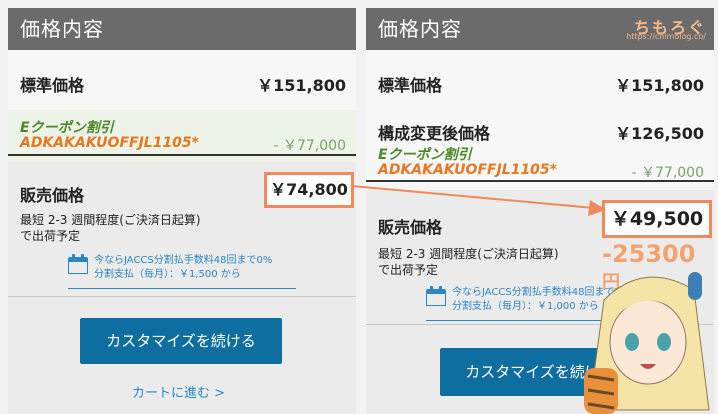  Describe the element at coordinates (478, 200) in the screenshot. I see `arrow-connector` at that location.